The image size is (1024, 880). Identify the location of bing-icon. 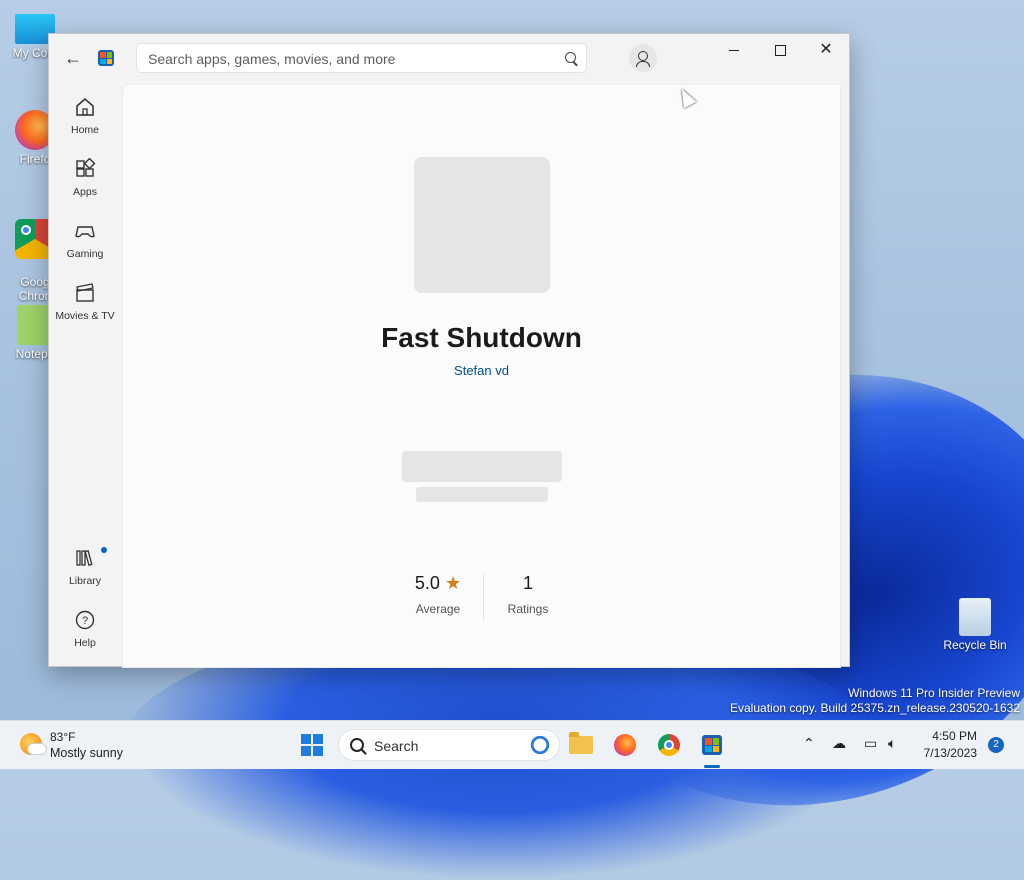
(540, 745).